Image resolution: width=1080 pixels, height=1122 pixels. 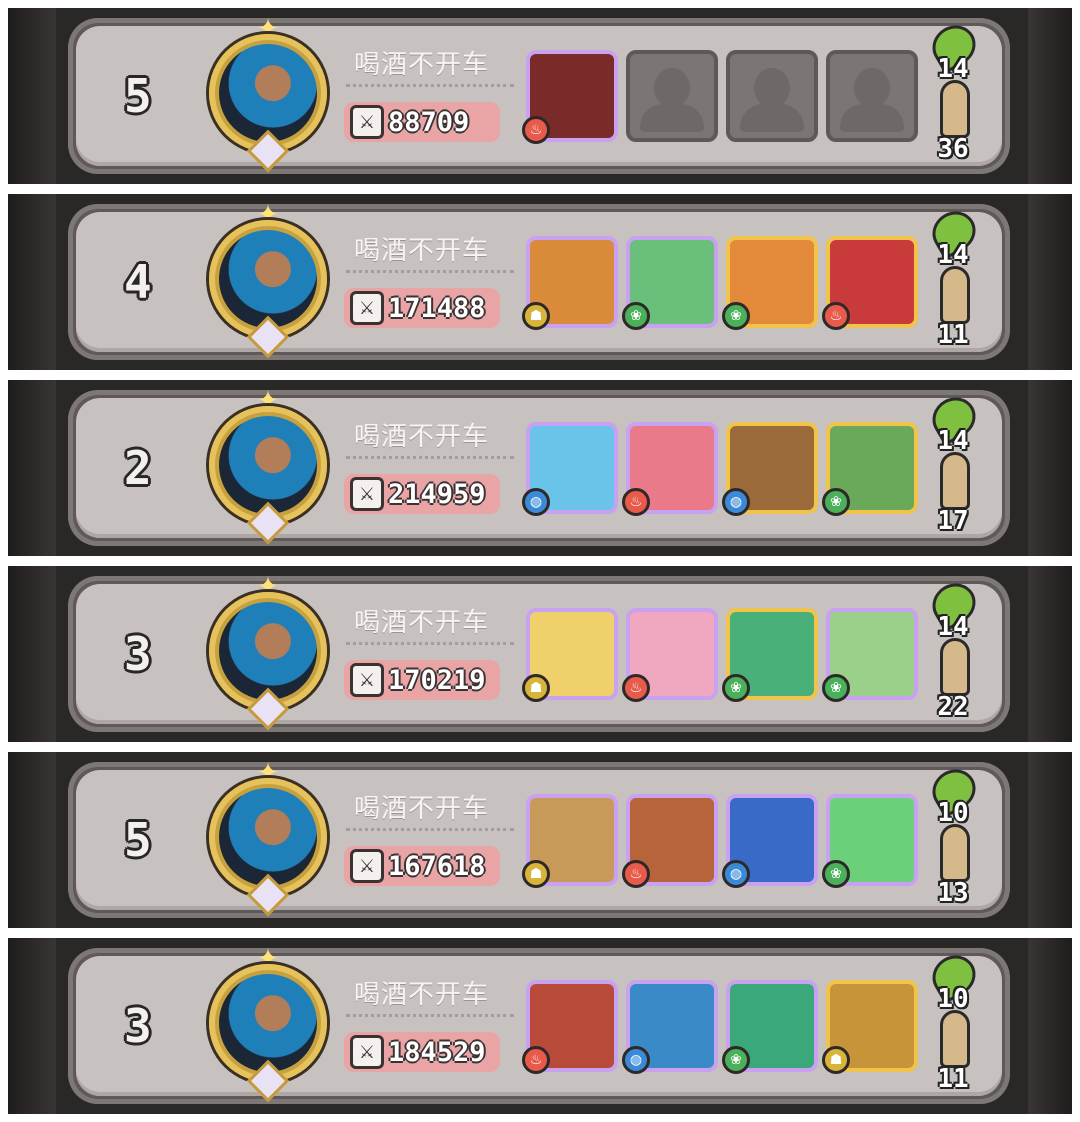 I want to click on stats: 14 36, so click(x=953, y=91).